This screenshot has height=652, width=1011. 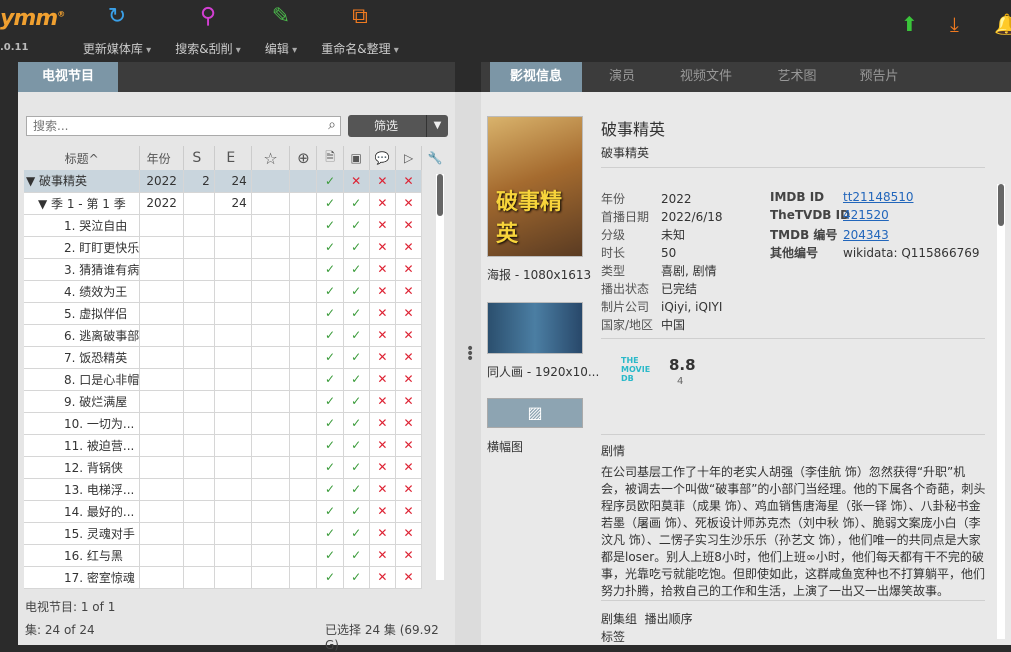 I want to click on fanart-image, so click(x=535, y=328).